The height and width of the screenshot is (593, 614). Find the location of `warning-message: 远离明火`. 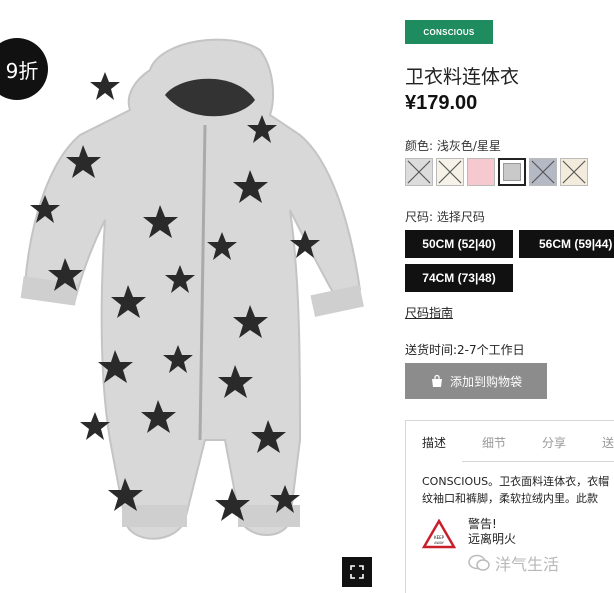

warning-message: 远离明火 is located at coordinates (492, 539).